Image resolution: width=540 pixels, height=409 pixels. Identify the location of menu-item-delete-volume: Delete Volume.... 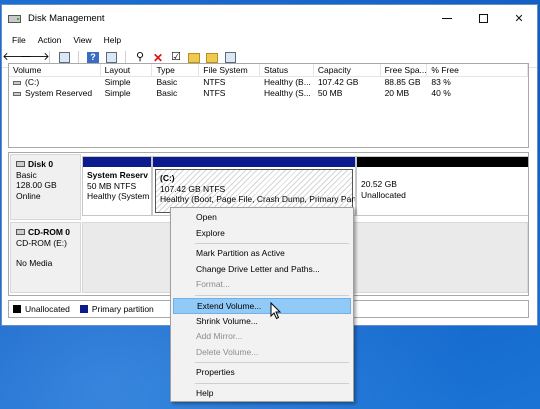
(227, 351).